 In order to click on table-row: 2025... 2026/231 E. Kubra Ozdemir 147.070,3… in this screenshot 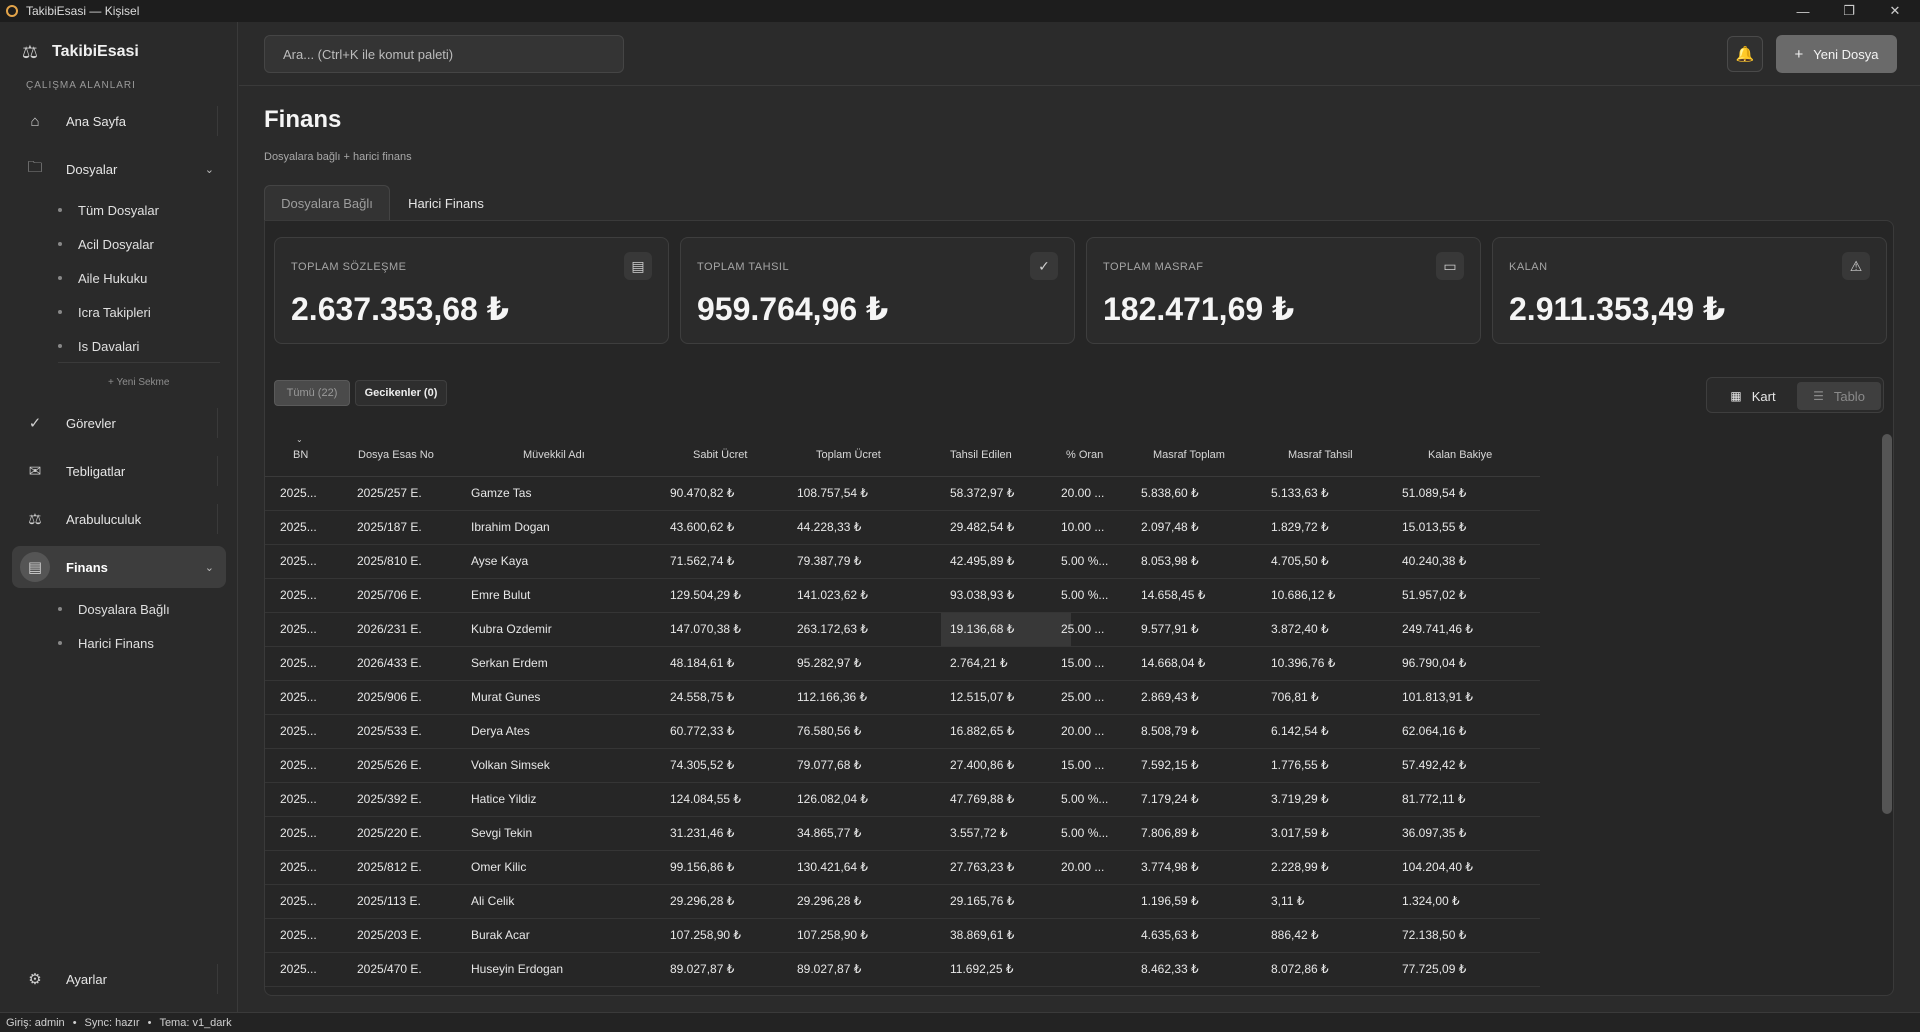, I will do `click(902, 630)`.